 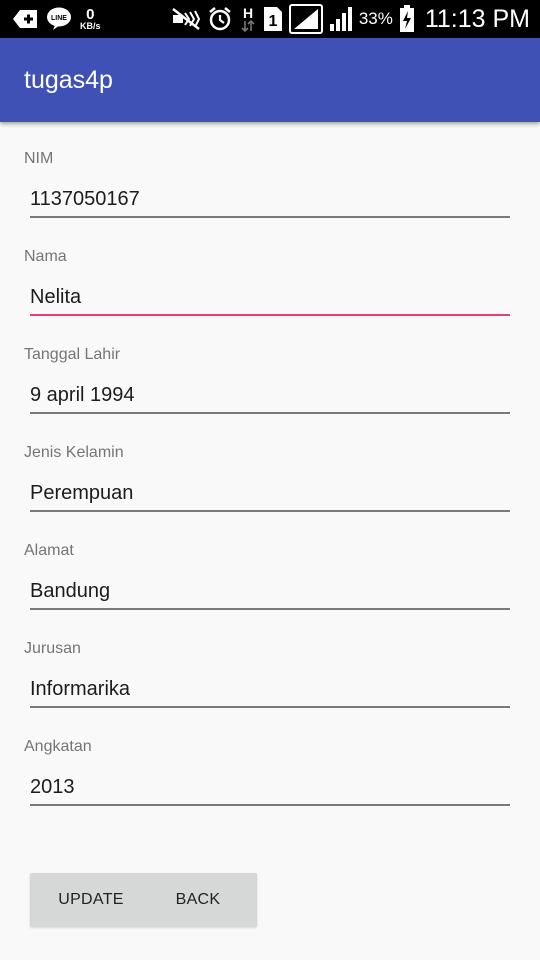 What do you see at coordinates (91, 900) in the screenshot?
I see `update-button: UPDATE` at bounding box center [91, 900].